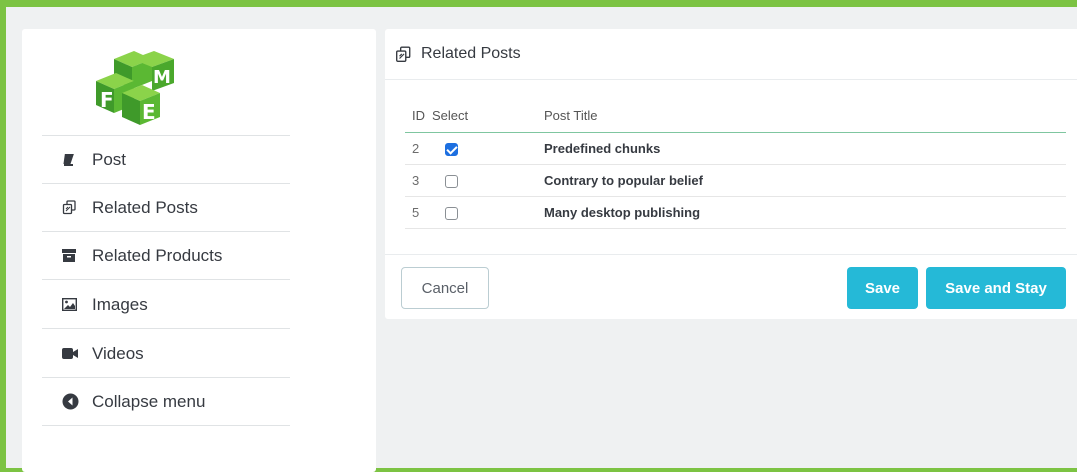 Image resolution: width=1077 pixels, height=472 pixels. I want to click on circle-chevron-left-icon, so click(66, 401).